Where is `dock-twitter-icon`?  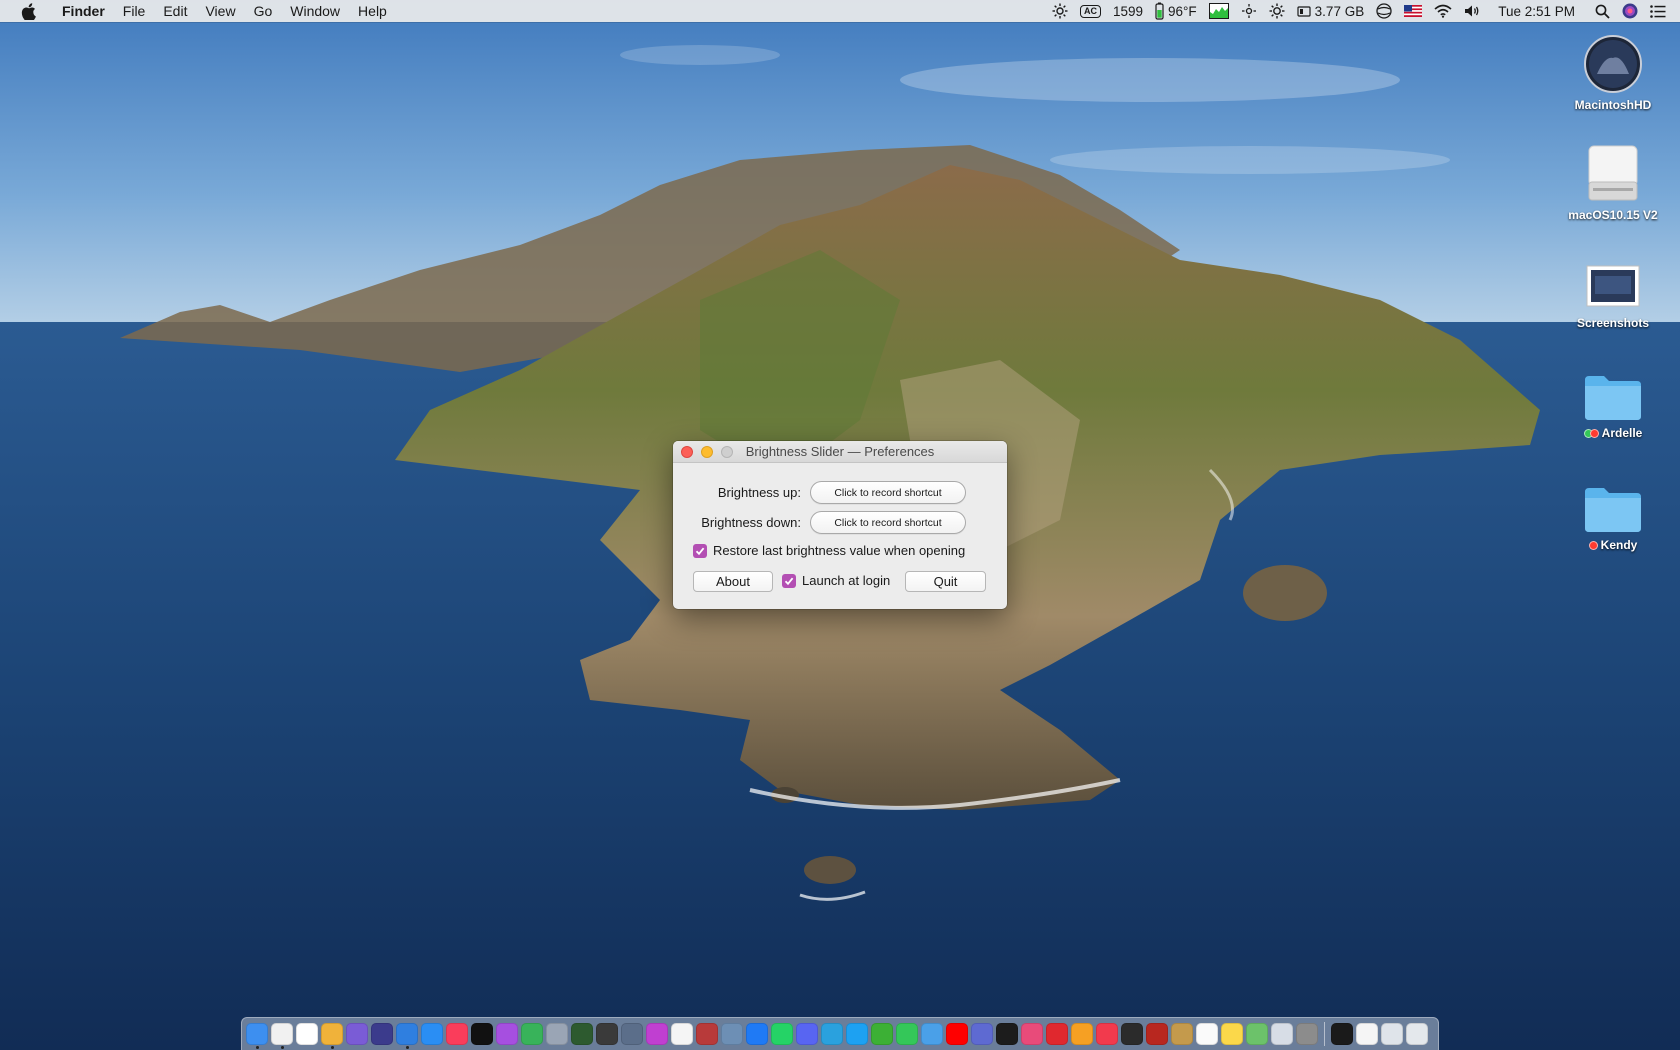
dock-twitter-icon is located at coordinates (857, 1034).